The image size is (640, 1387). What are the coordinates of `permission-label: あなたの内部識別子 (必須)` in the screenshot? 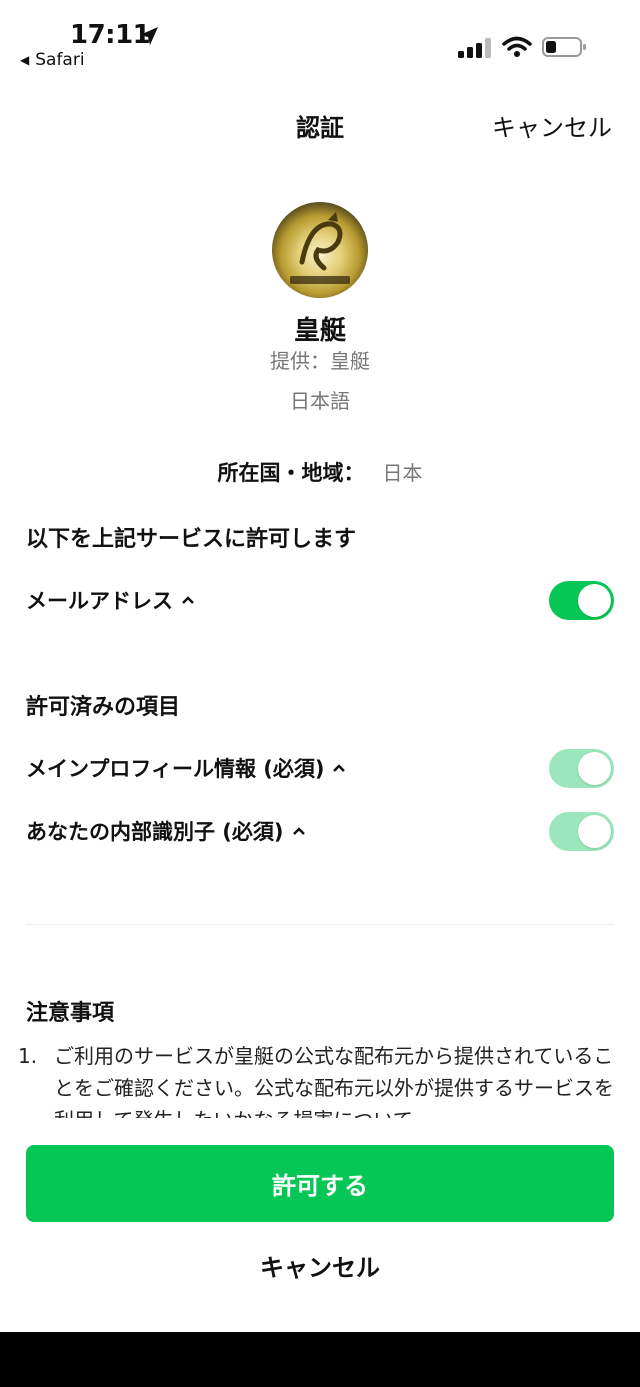 It's located at (166, 831).